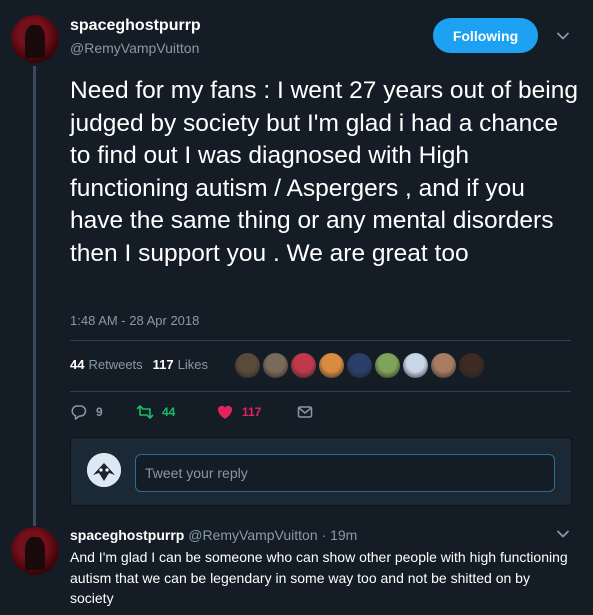 This screenshot has height=615, width=593. I want to click on likers-avatars, so click(360, 365).